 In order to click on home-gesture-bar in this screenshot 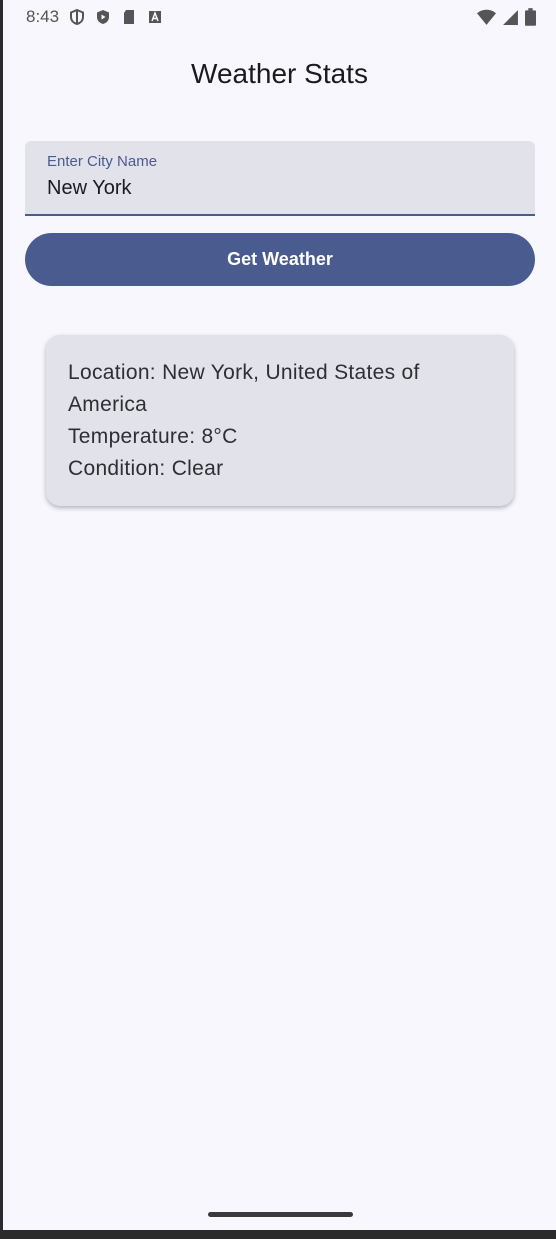, I will do `click(280, 1214)`.